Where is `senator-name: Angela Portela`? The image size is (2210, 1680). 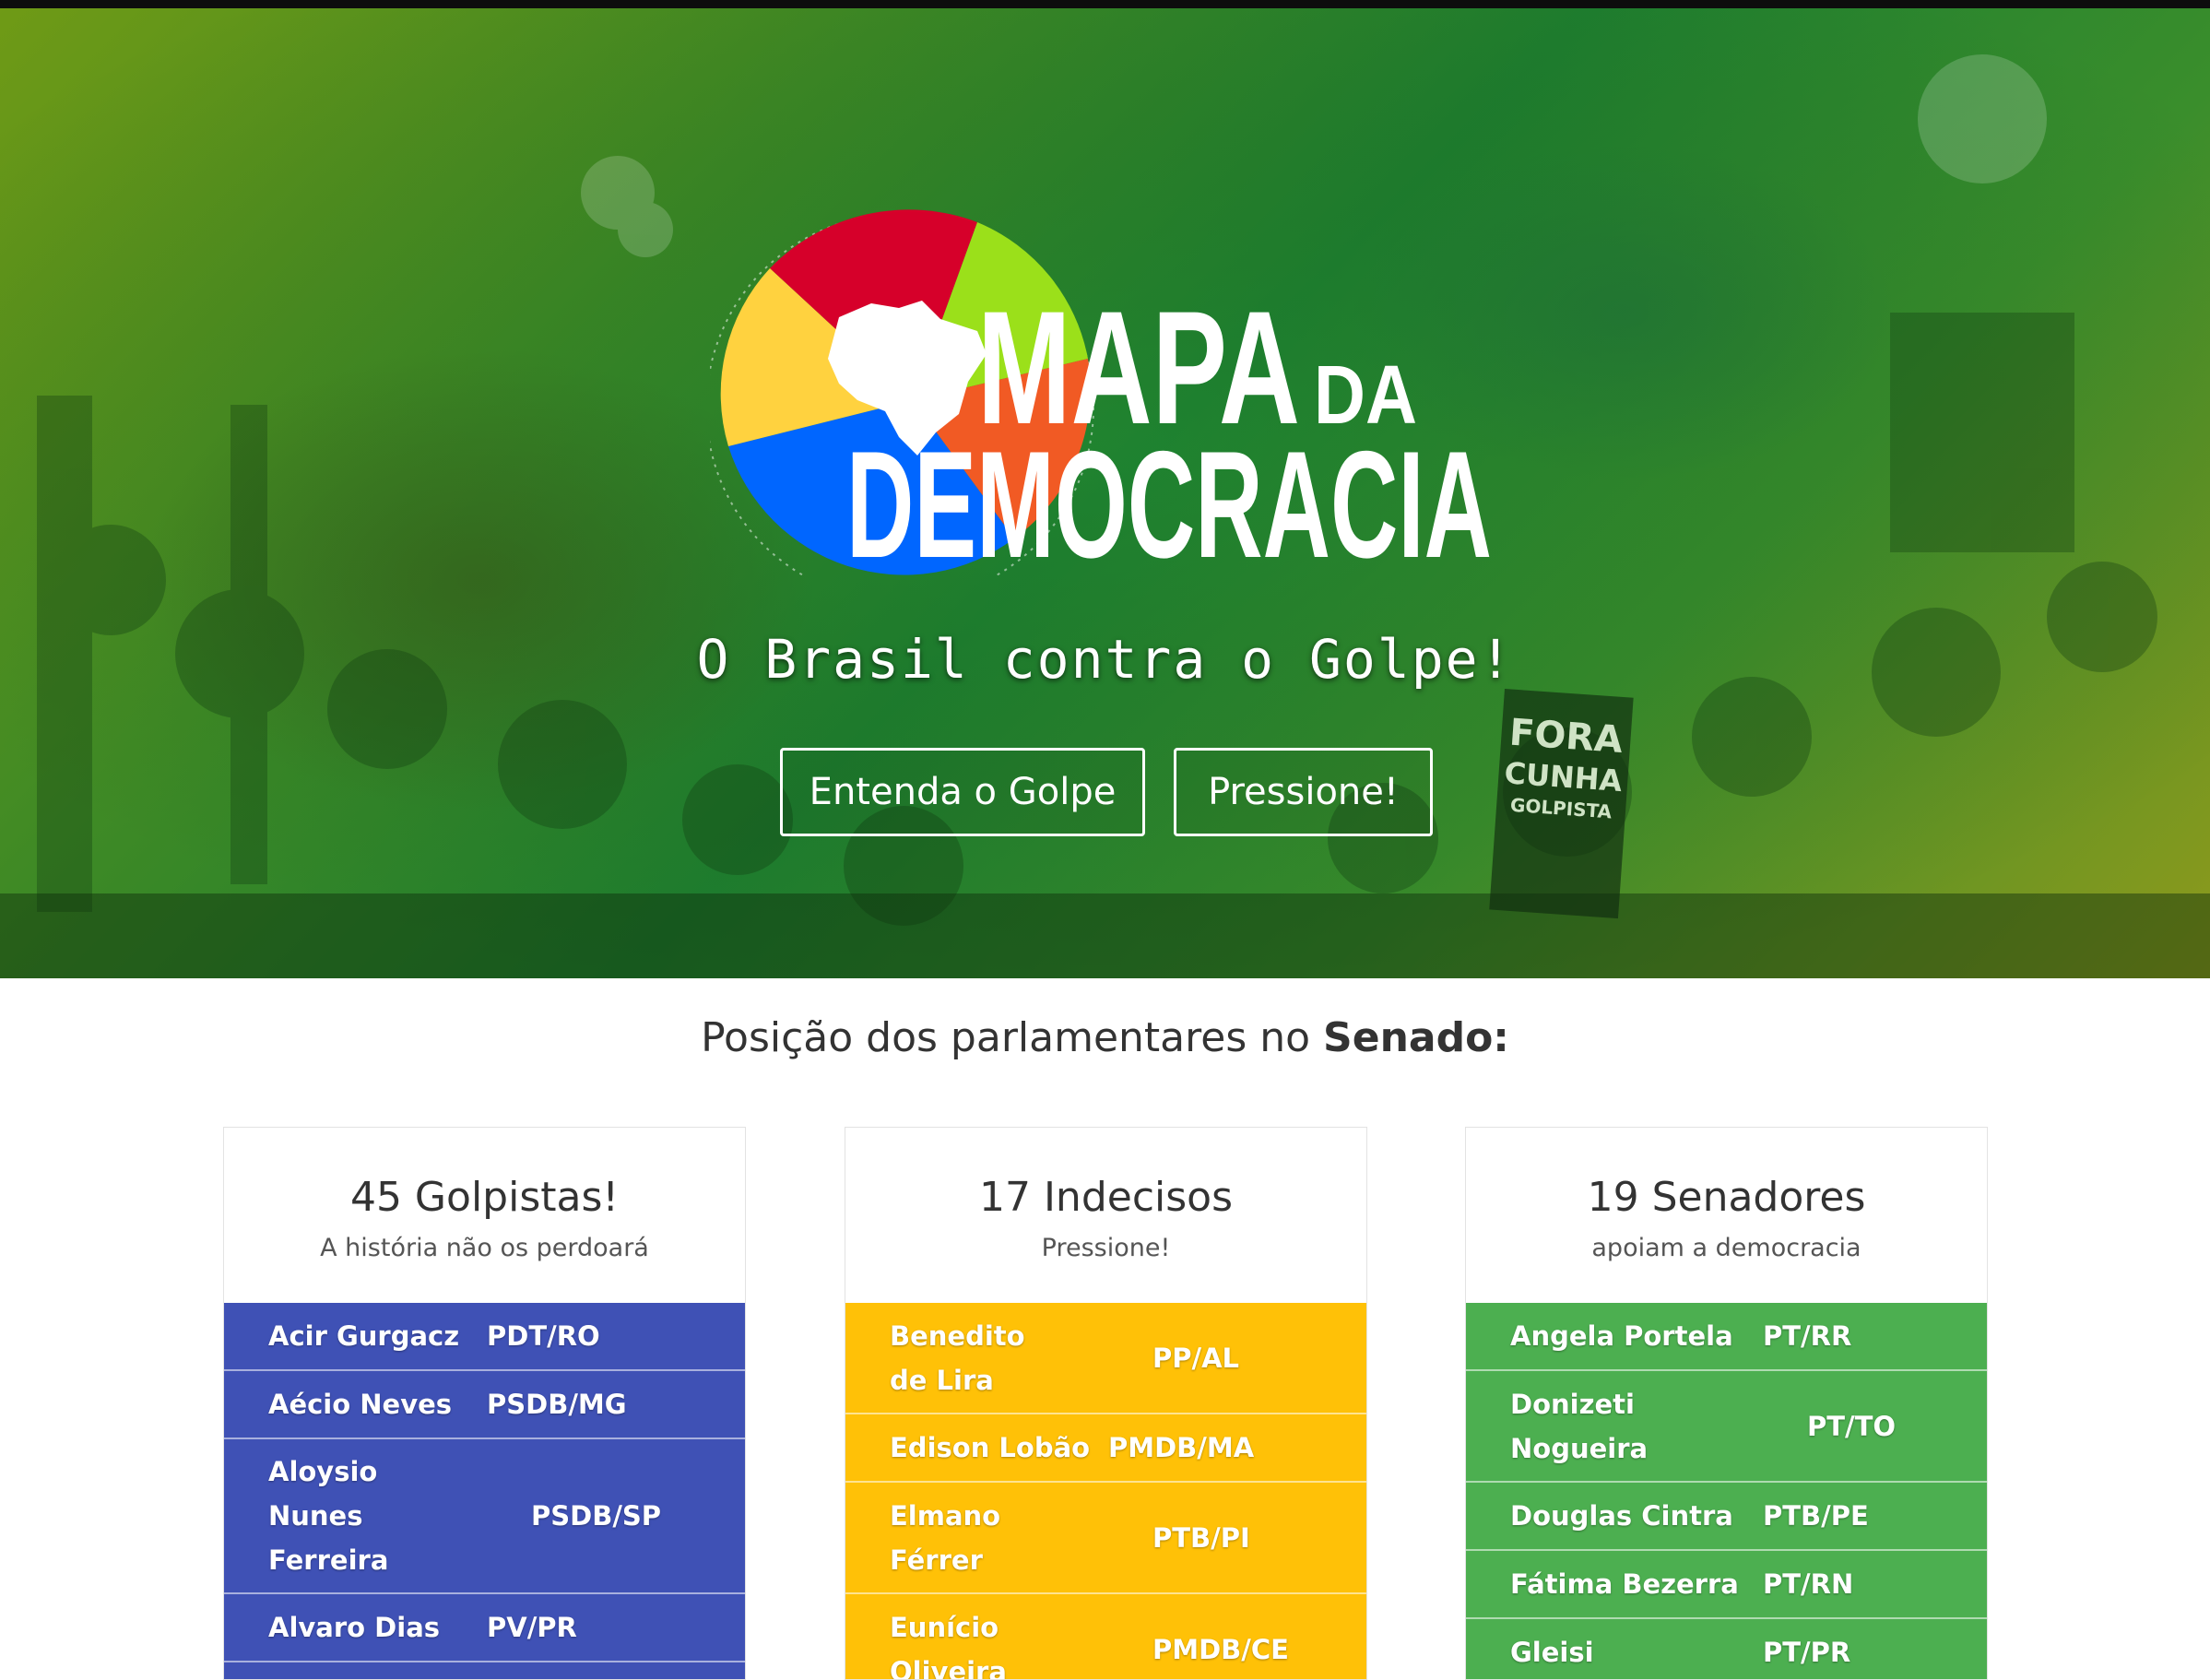
senator-name: Angela Portela is located at coordinates (1614, 1336).